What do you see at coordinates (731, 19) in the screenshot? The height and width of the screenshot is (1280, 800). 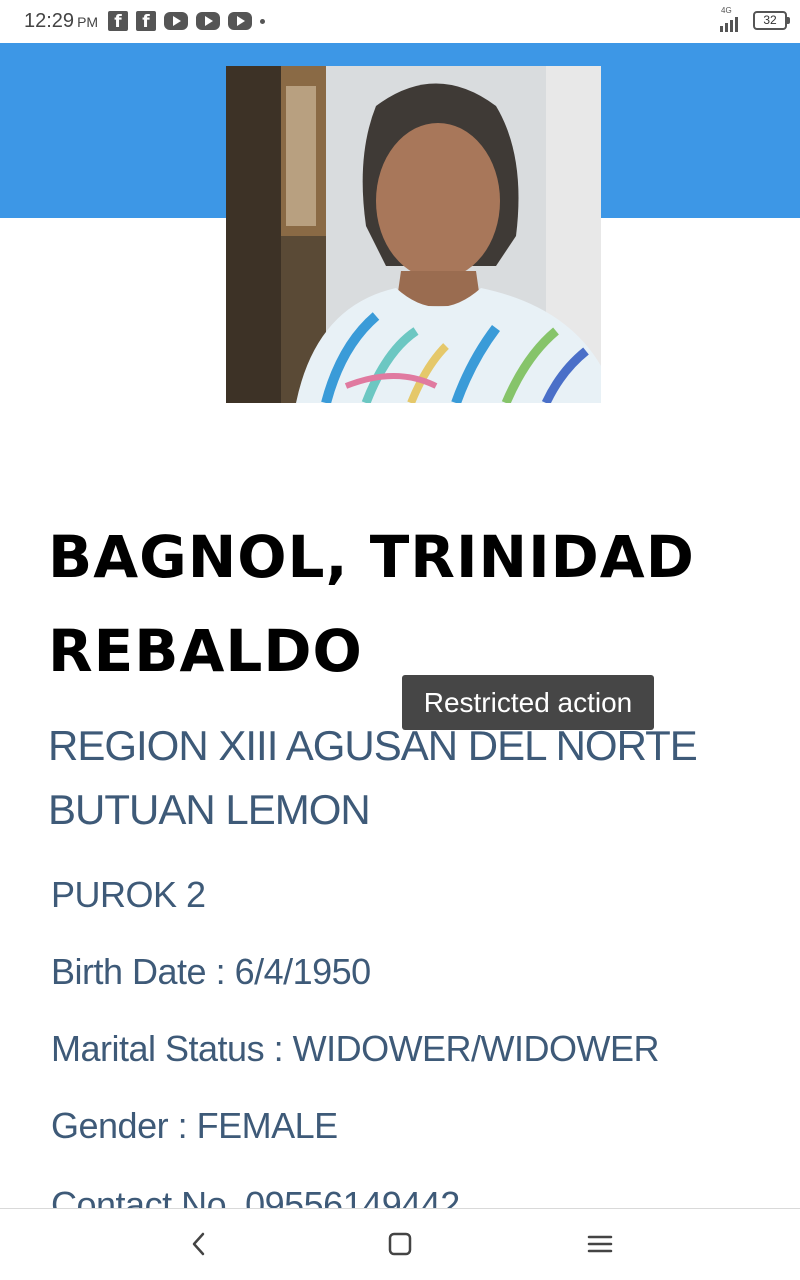 I see `signal-icon: 4G` at bounding box center [731, 19].